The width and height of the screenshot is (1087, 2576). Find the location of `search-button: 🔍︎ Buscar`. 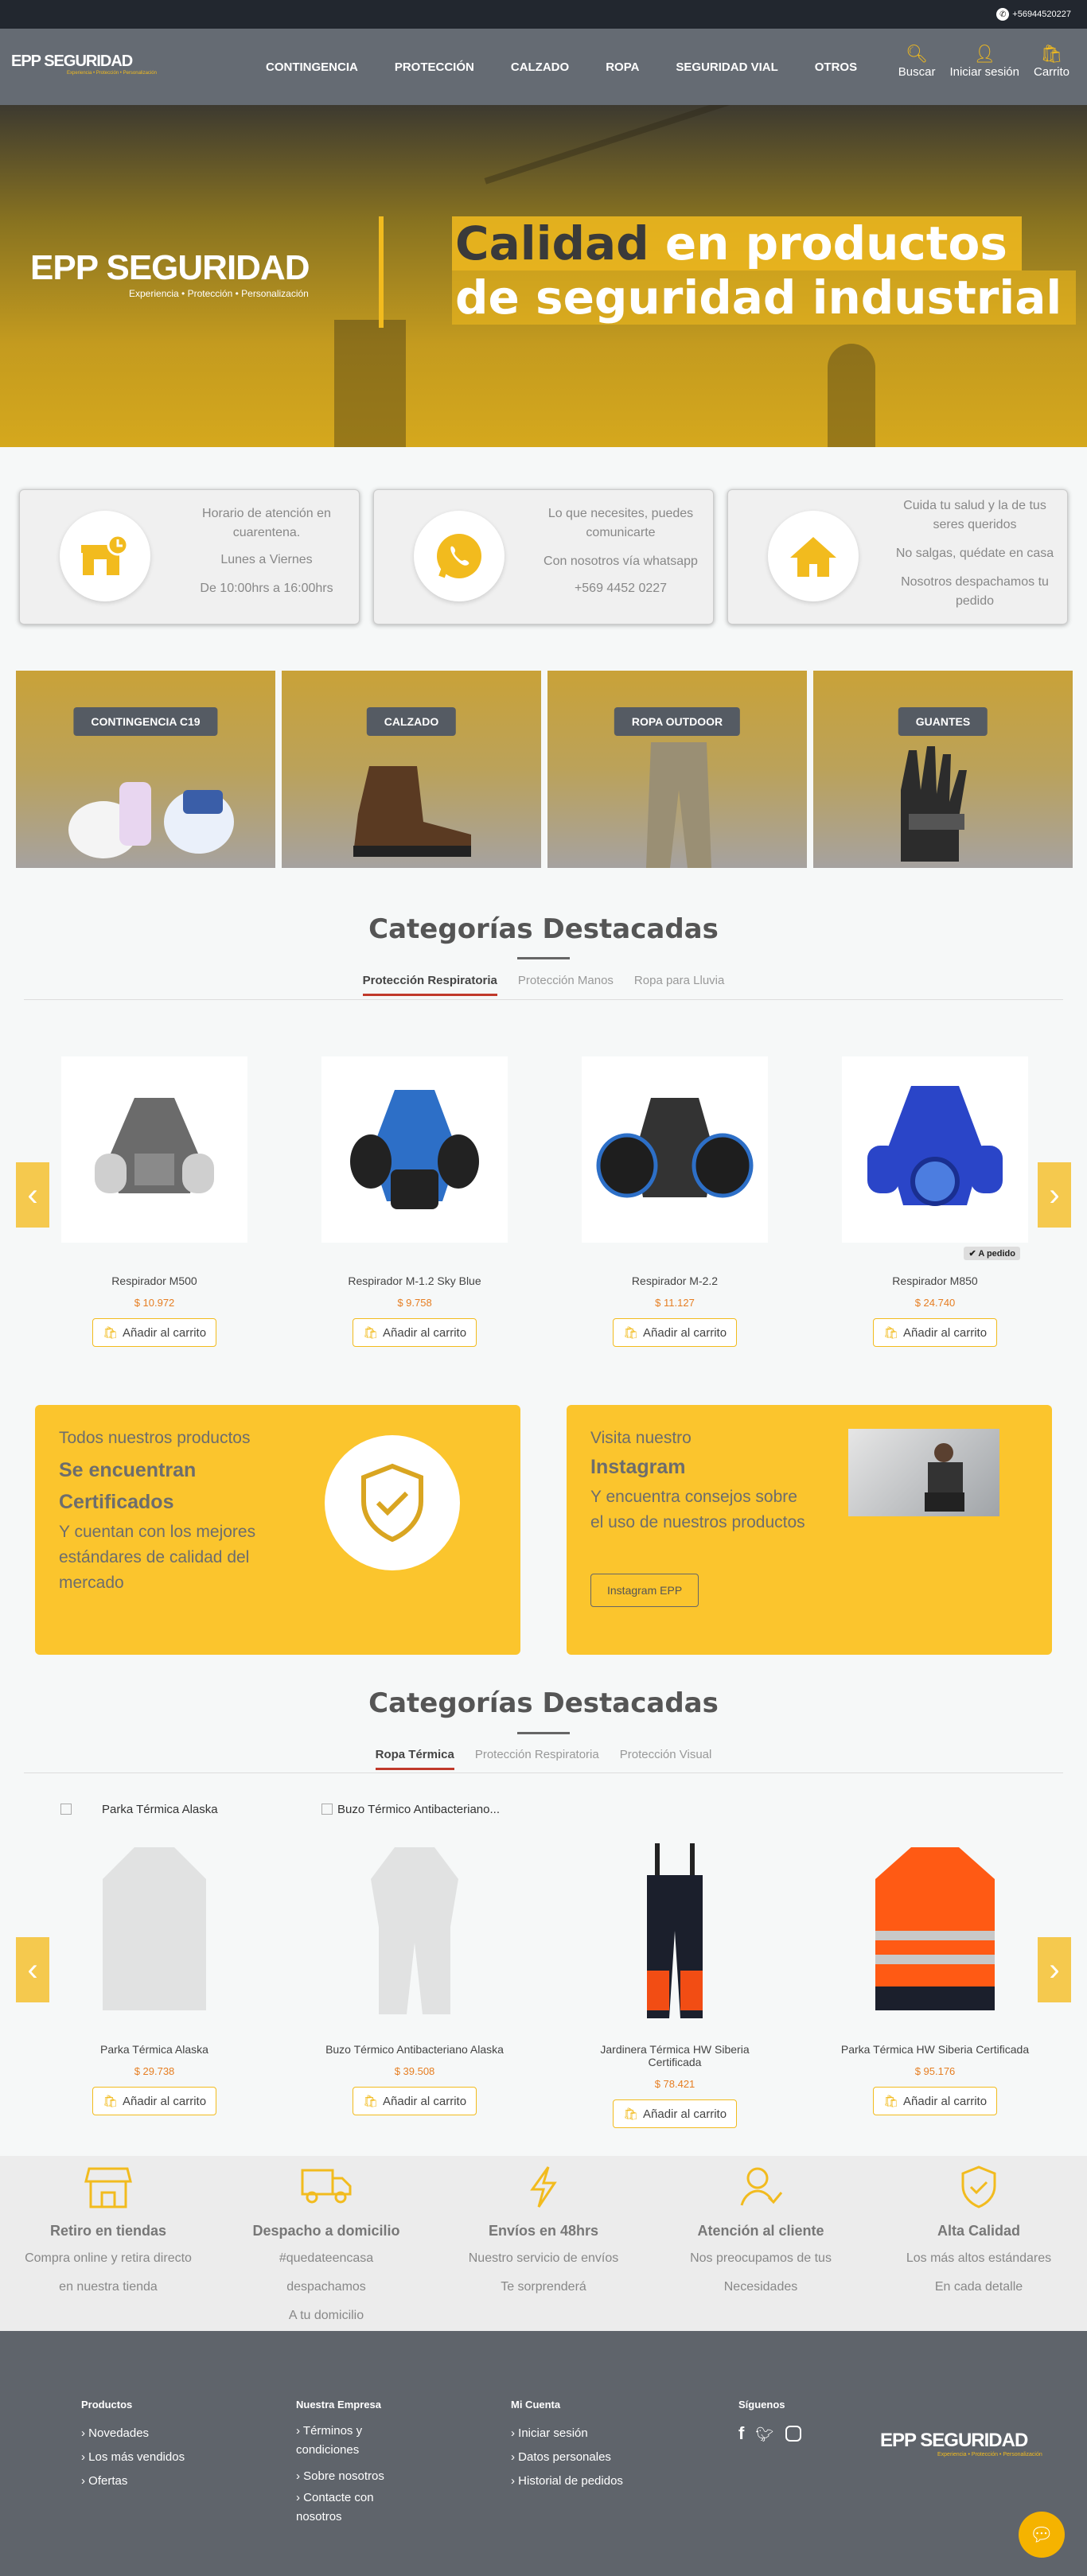

search-button: 🔍︎ Buscar is located at coordinates (917, 61).